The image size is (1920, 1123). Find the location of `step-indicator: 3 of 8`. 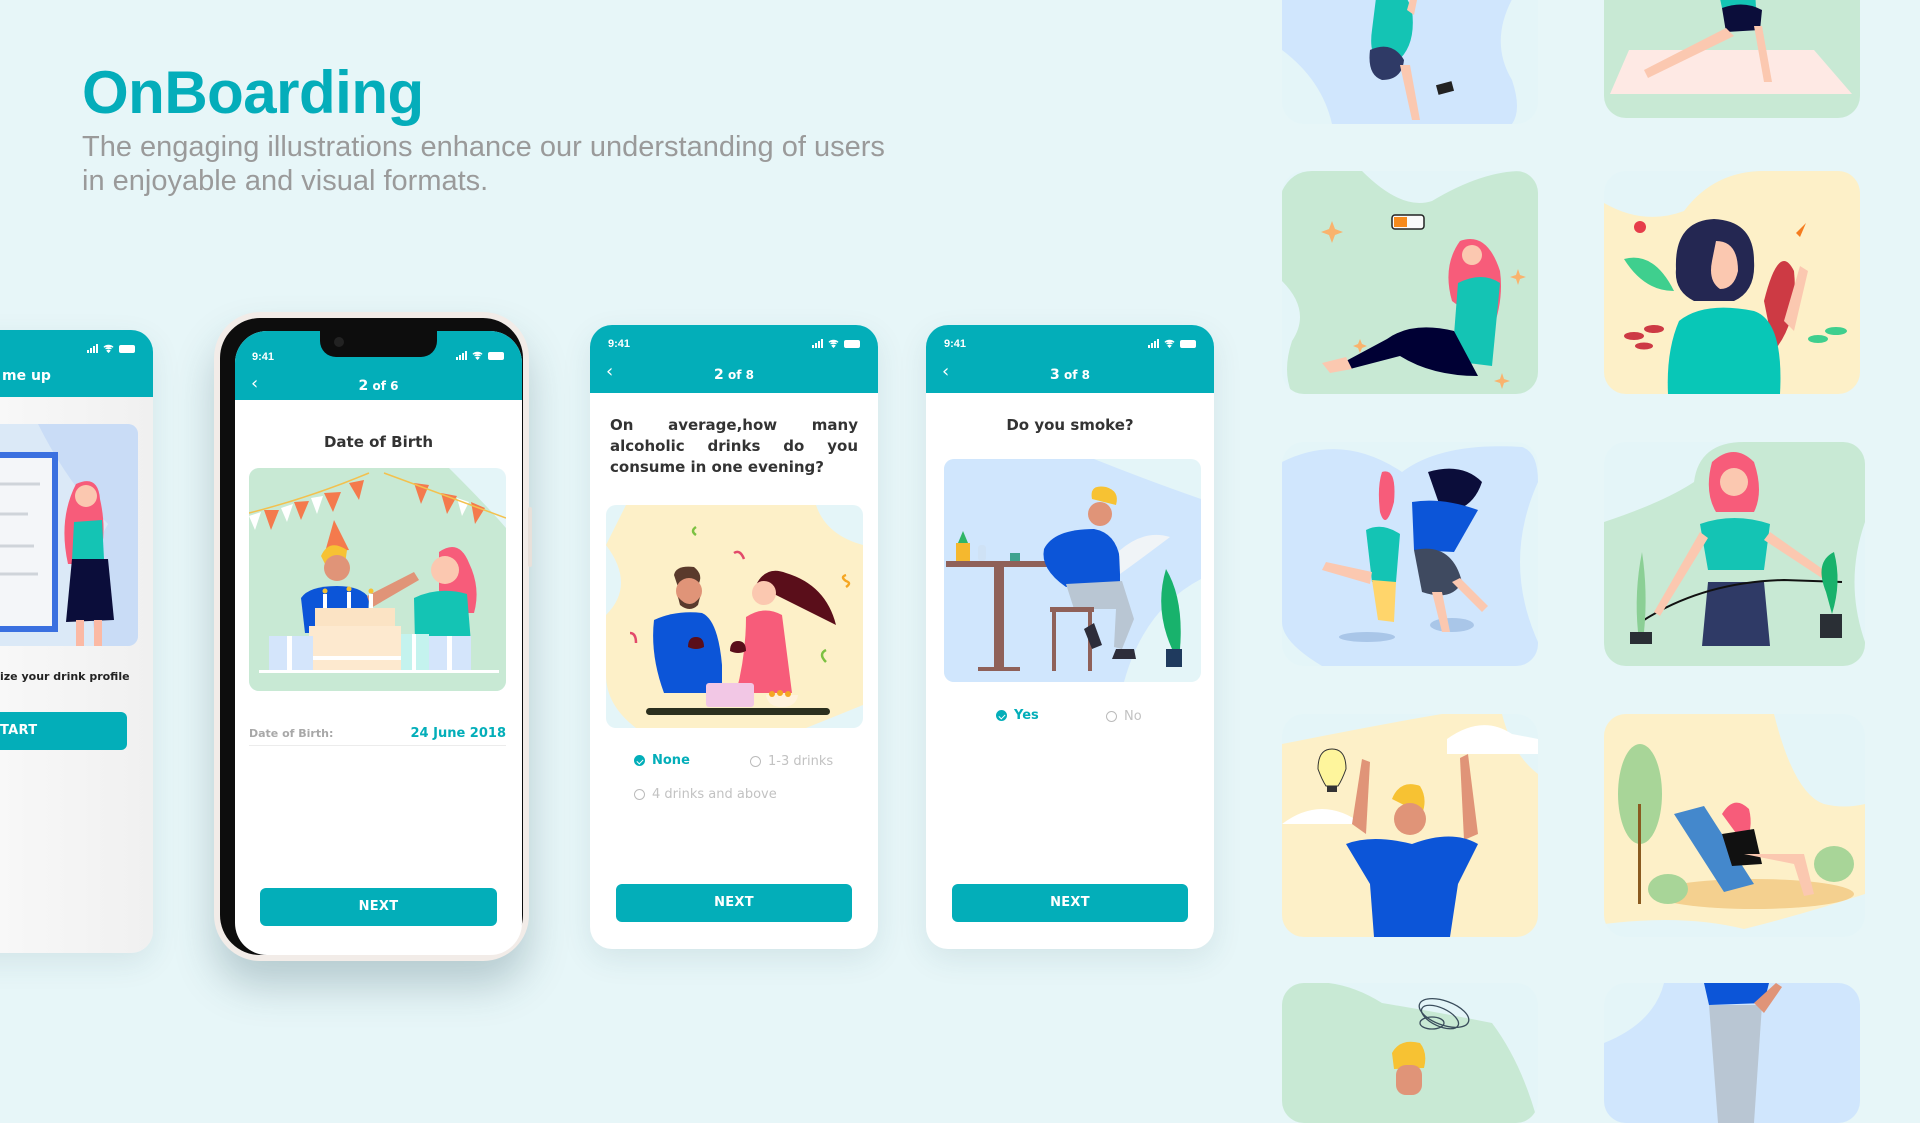

step-indicator: 3 of 8 is located at coordinates (1070, 375).